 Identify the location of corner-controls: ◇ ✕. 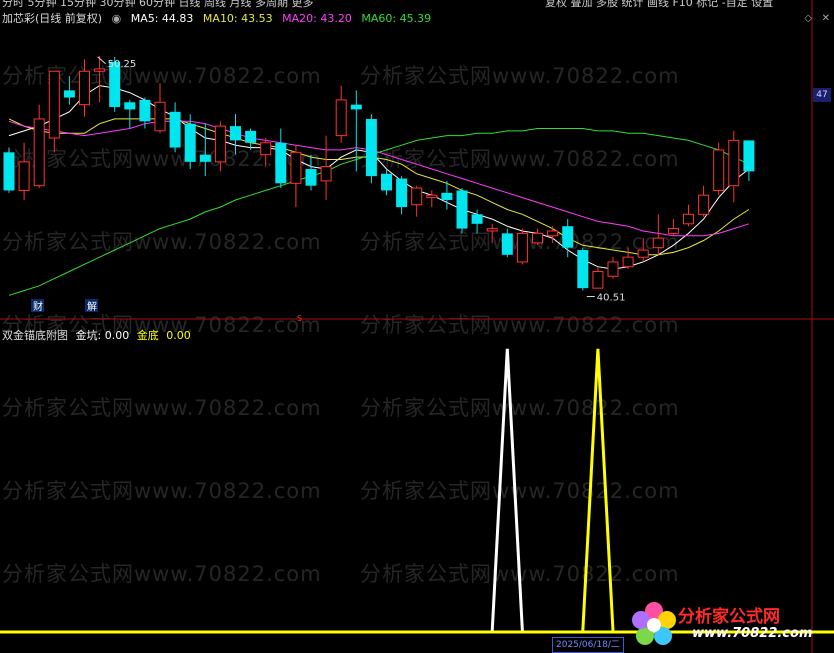
(814, 17).